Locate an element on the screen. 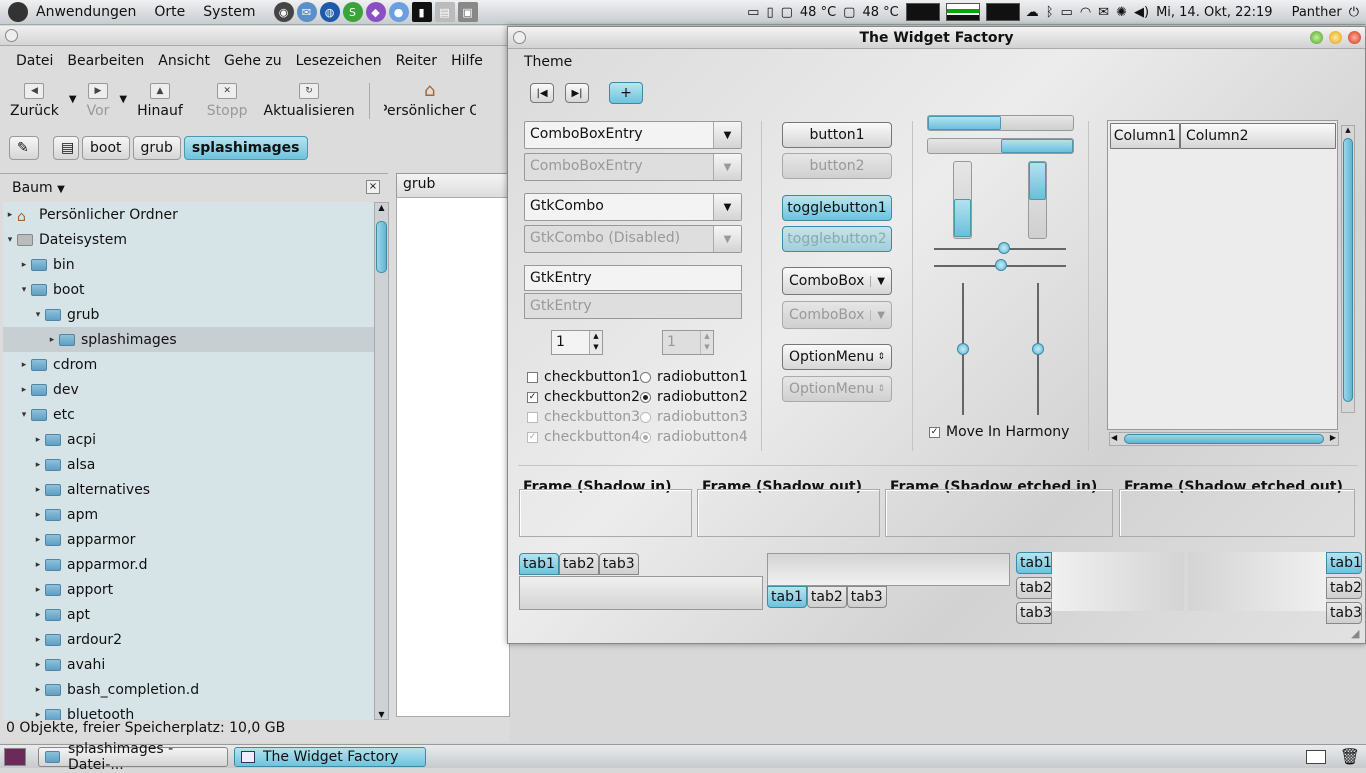  nb1-tab2: tab2 is located at coordinates (578, 564).